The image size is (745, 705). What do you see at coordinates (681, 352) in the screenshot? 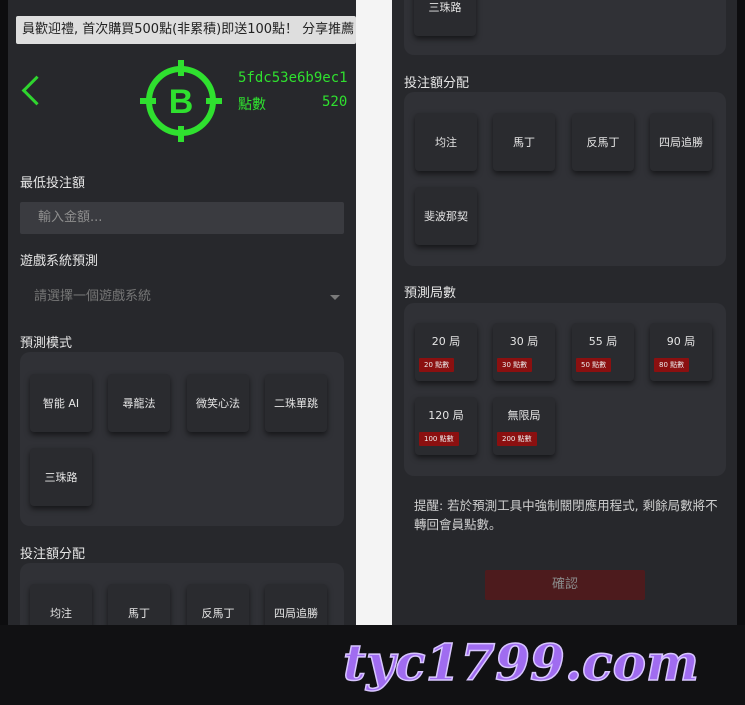
I see `round-option-90: 90 局 80 點數` at bounding box center [681, 352].